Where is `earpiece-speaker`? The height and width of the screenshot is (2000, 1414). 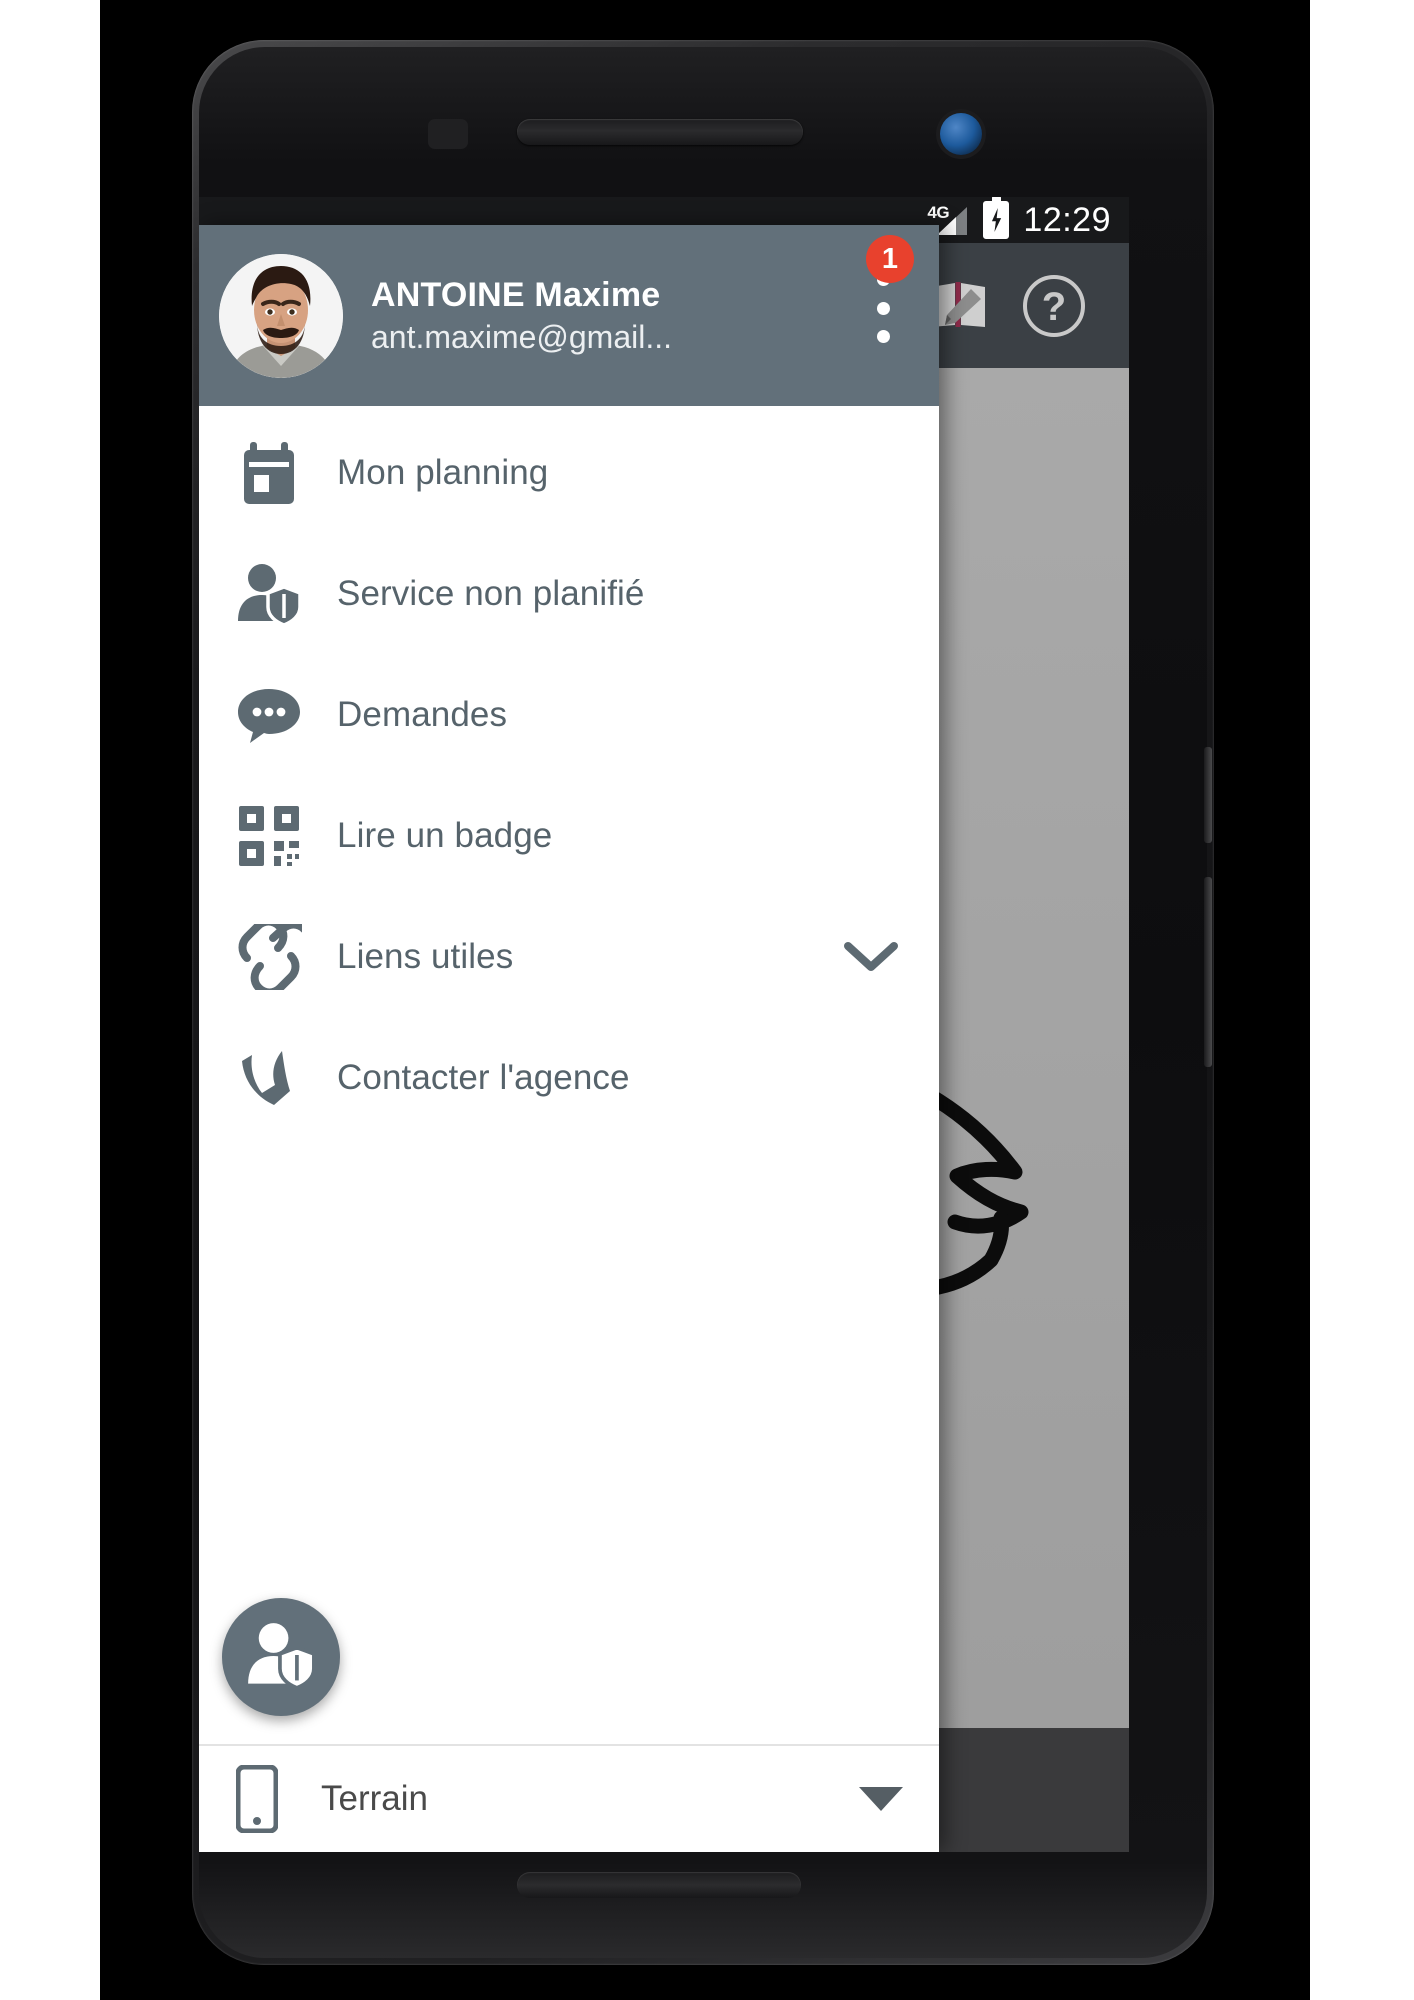 earpiece-speaker is located at coordinates (660, 132).